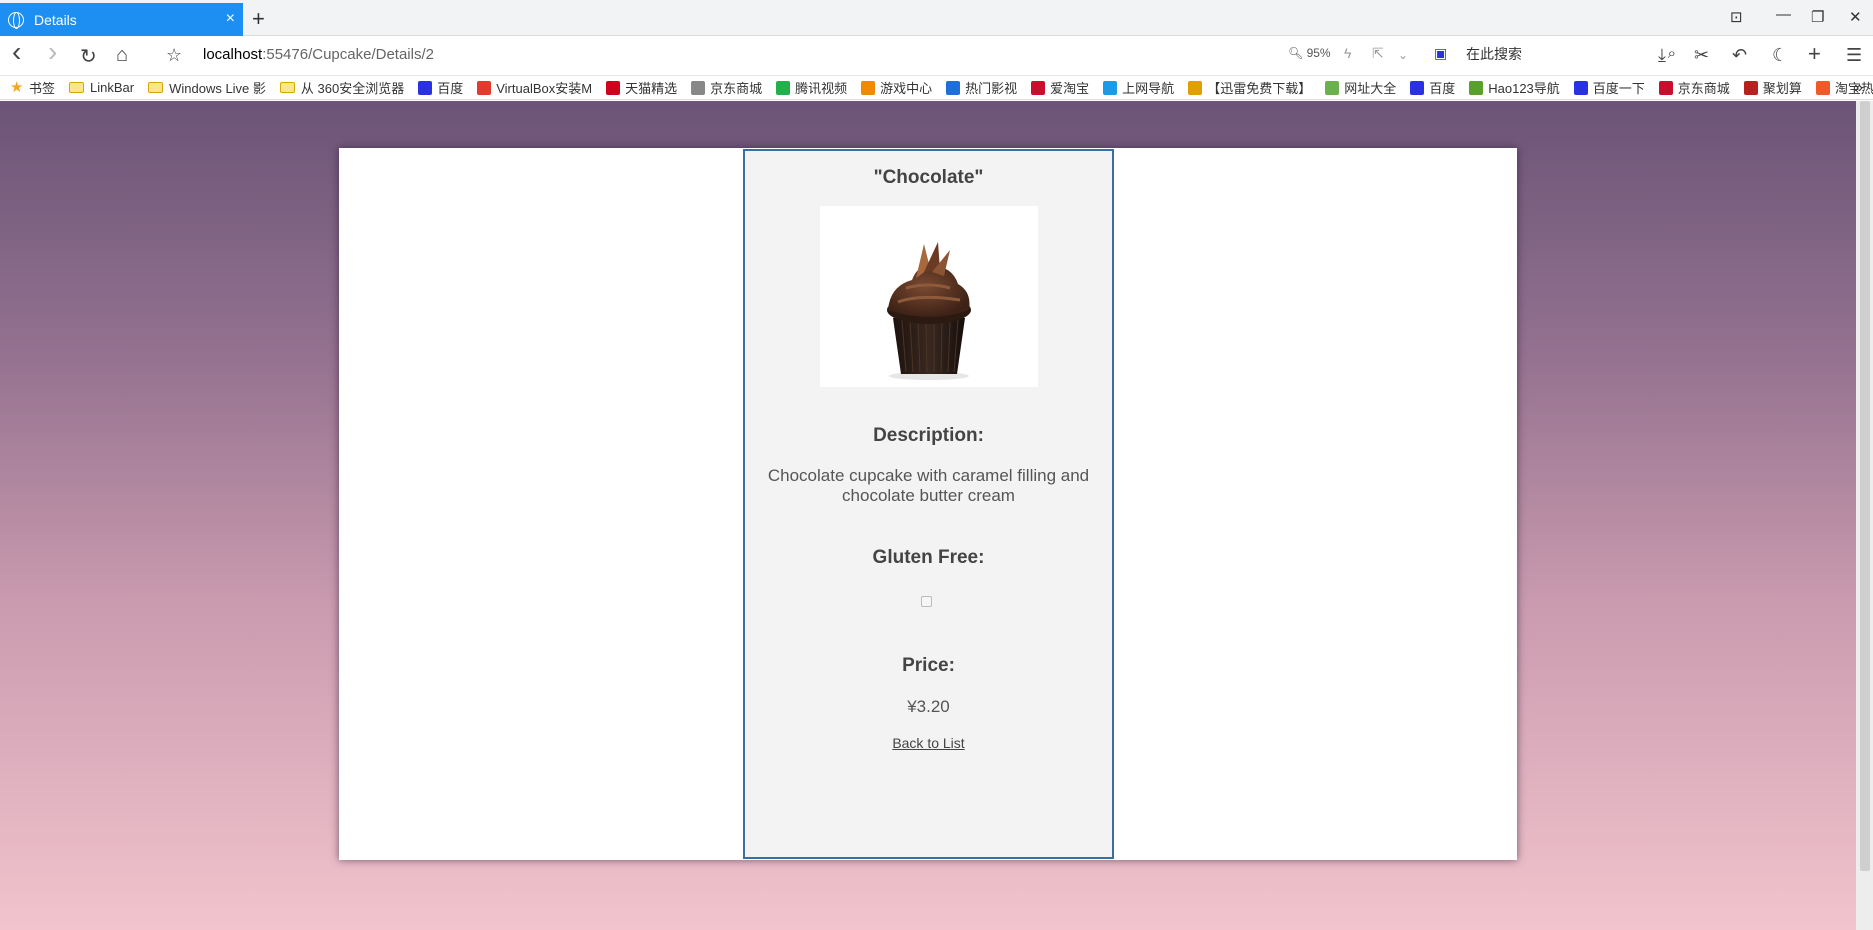 Image resolution: width=1873 pixels, height=930 pixels. I want to click on vertical-scrollbar, so click(1864, 515).